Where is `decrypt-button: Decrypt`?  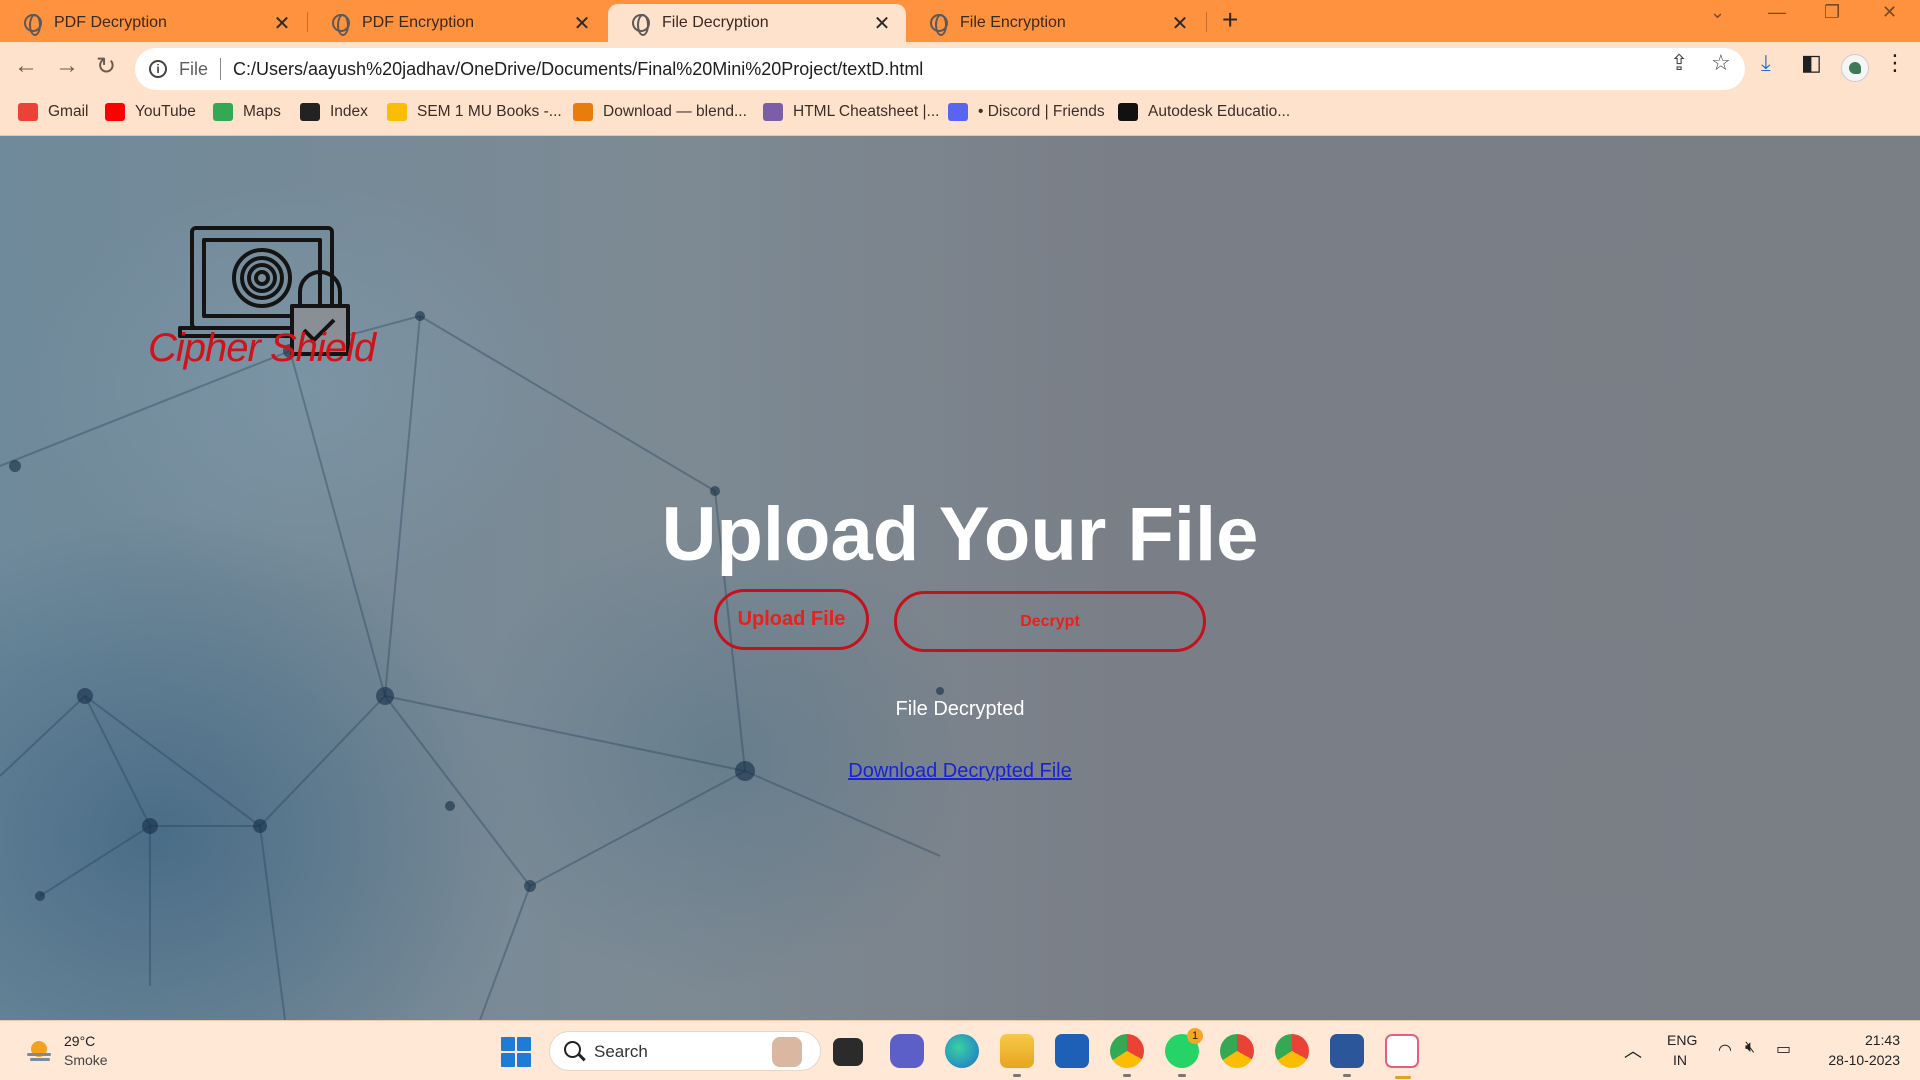 decrypt-button: Decrypt is located at coordinates (1050, 621).